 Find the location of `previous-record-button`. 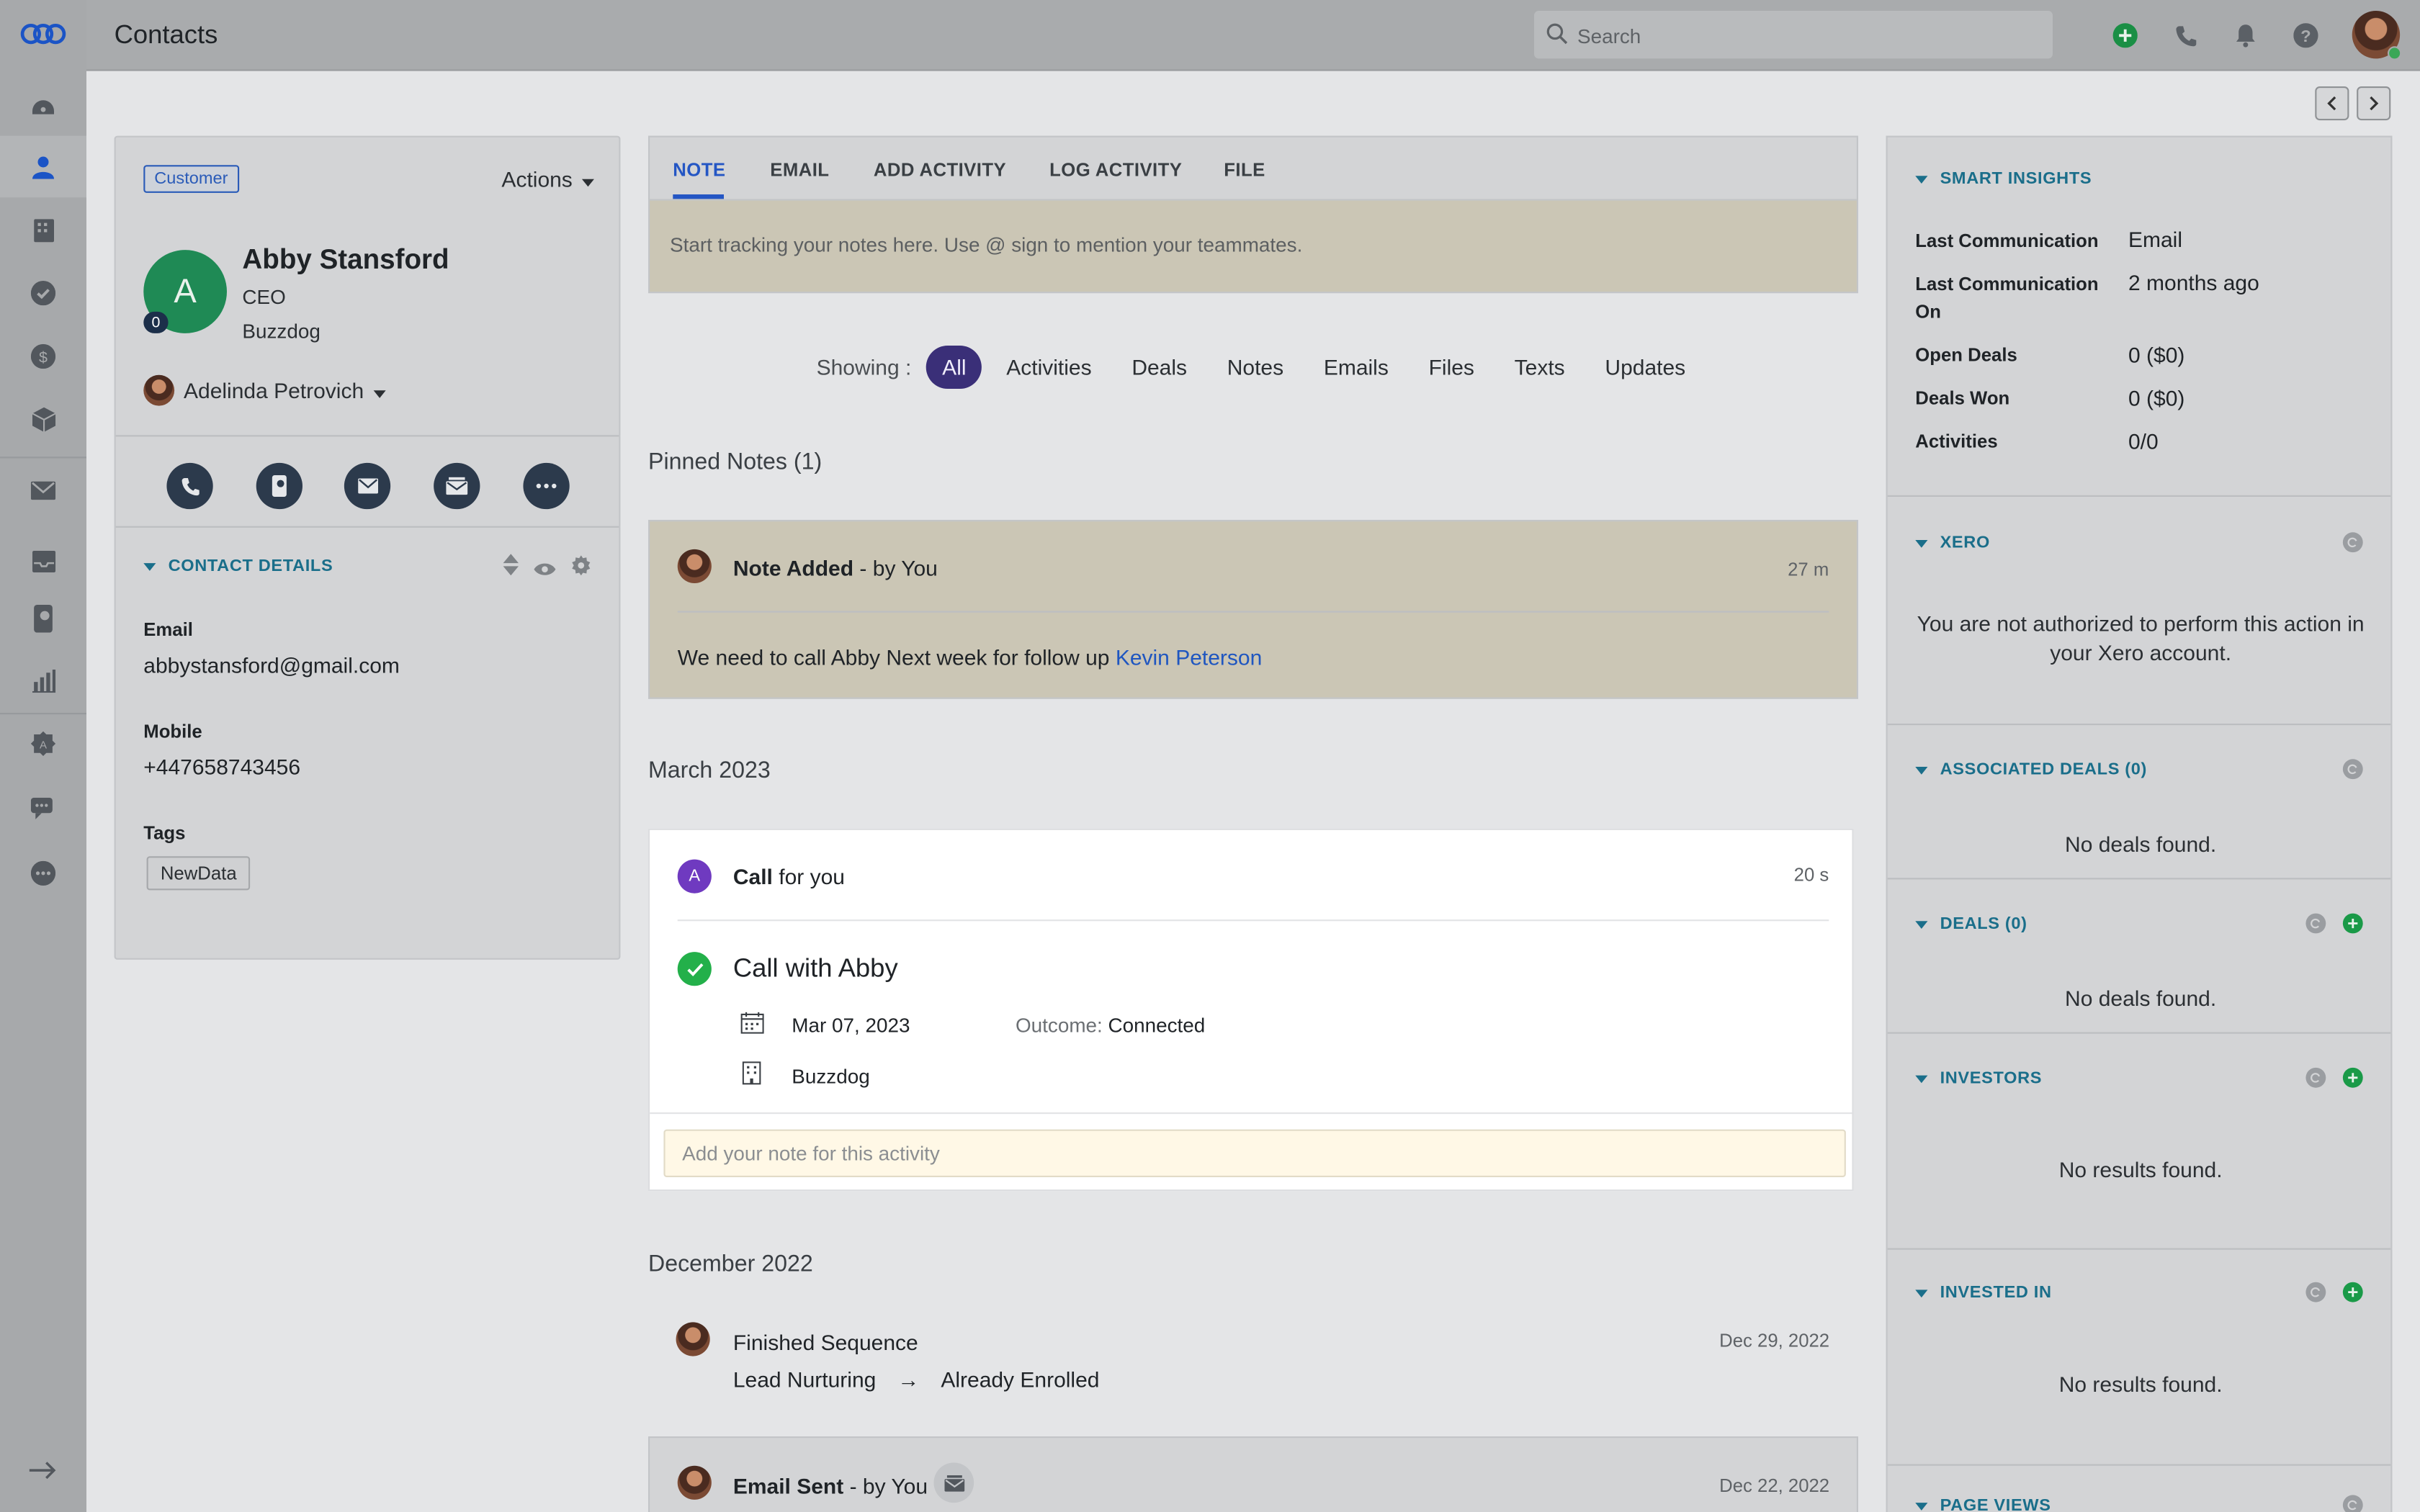

previous-record-button is located at coordinates (2332, 103).